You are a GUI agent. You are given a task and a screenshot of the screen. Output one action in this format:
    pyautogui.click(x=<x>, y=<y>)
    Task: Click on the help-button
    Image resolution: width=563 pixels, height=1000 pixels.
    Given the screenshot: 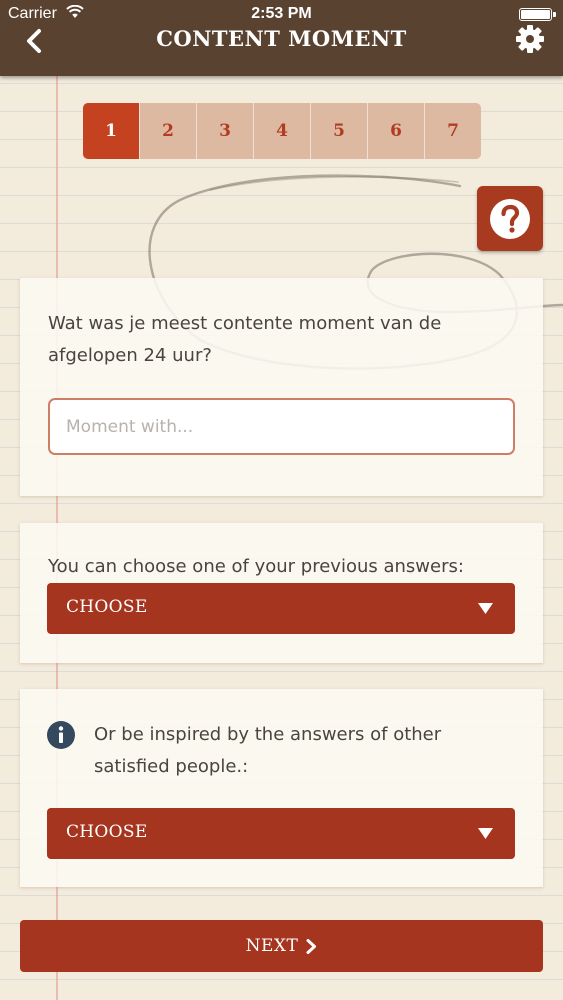 What is the action you would take?
    pyautogui.click(x=510, y=218)
    